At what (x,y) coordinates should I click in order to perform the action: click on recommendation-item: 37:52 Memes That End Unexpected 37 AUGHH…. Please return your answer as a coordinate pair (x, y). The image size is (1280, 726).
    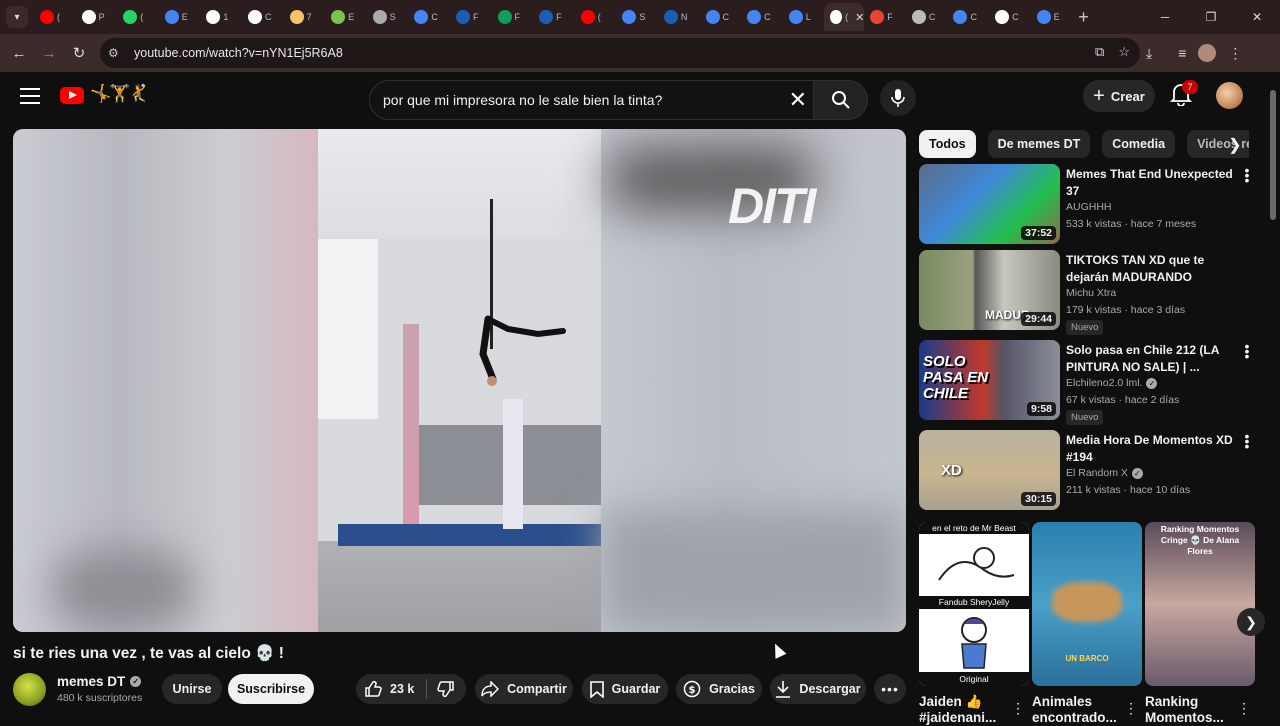
    Looking at the image, I should click on (1091, 203).